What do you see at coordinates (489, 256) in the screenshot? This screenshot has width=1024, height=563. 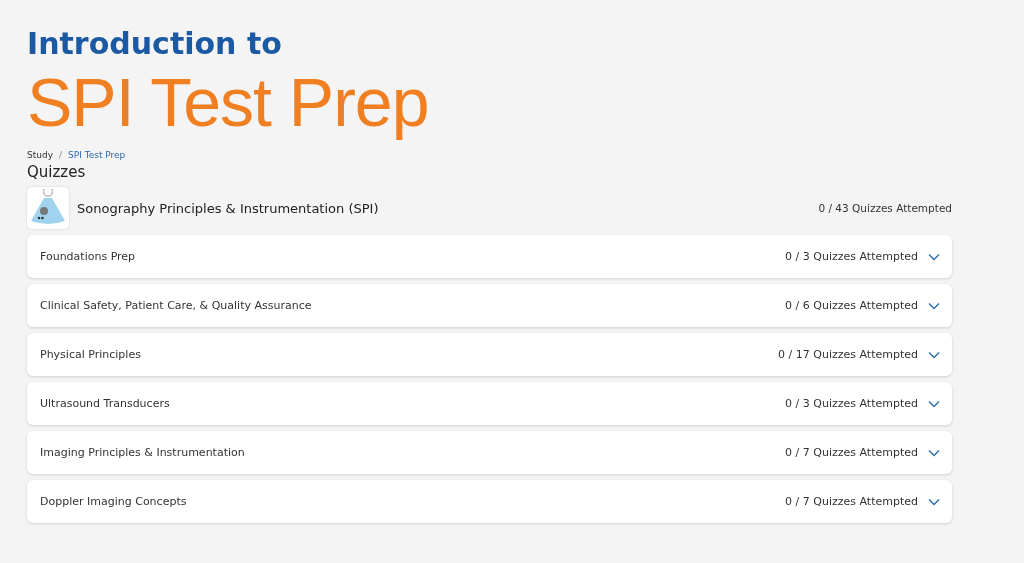 I see `topic-row: Foundations Prep 0 / 3 Quizzes Attempted` at bounding box center [489, 256].